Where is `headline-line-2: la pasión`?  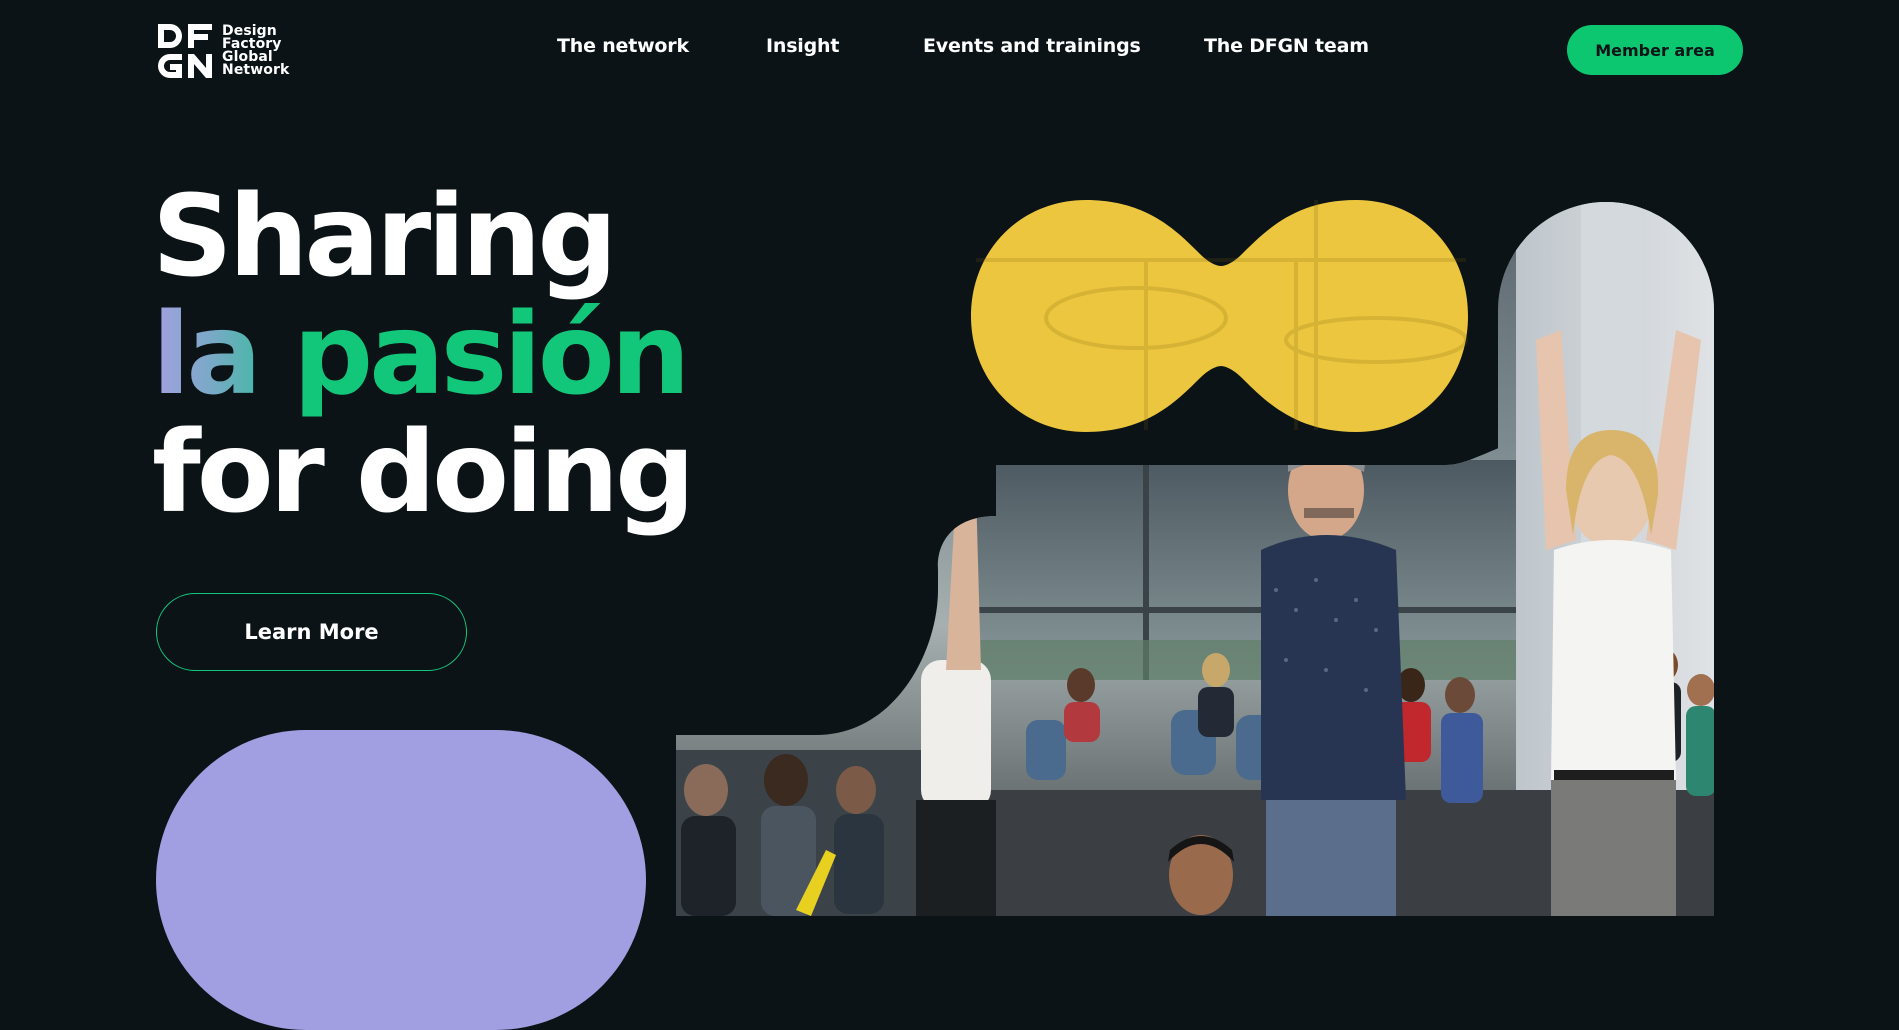 headline-line-2: la pasión is located at coordinates (421, 355).